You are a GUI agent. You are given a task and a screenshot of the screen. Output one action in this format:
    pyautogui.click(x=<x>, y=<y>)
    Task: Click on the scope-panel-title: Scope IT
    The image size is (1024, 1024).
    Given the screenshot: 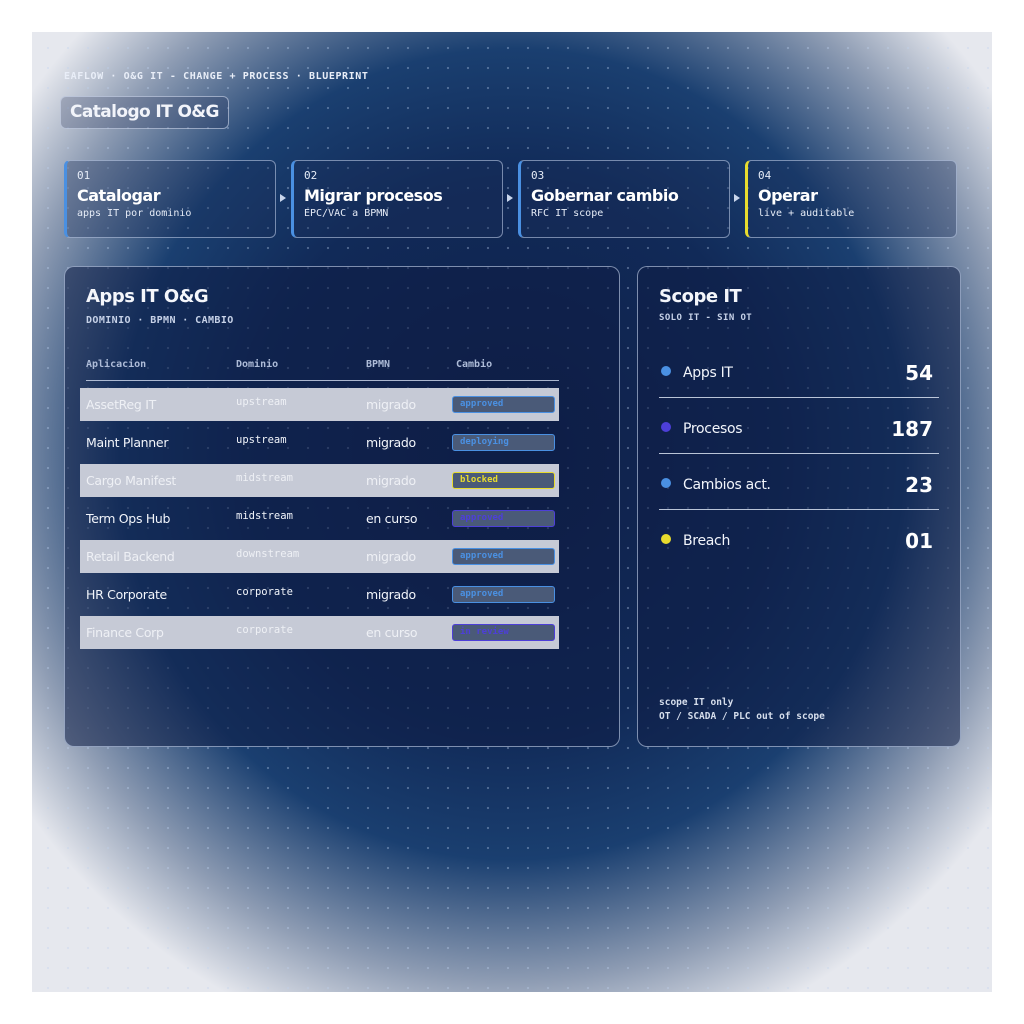 What is the action you would take?
    pyautogui.click(x=700, y=296)
    